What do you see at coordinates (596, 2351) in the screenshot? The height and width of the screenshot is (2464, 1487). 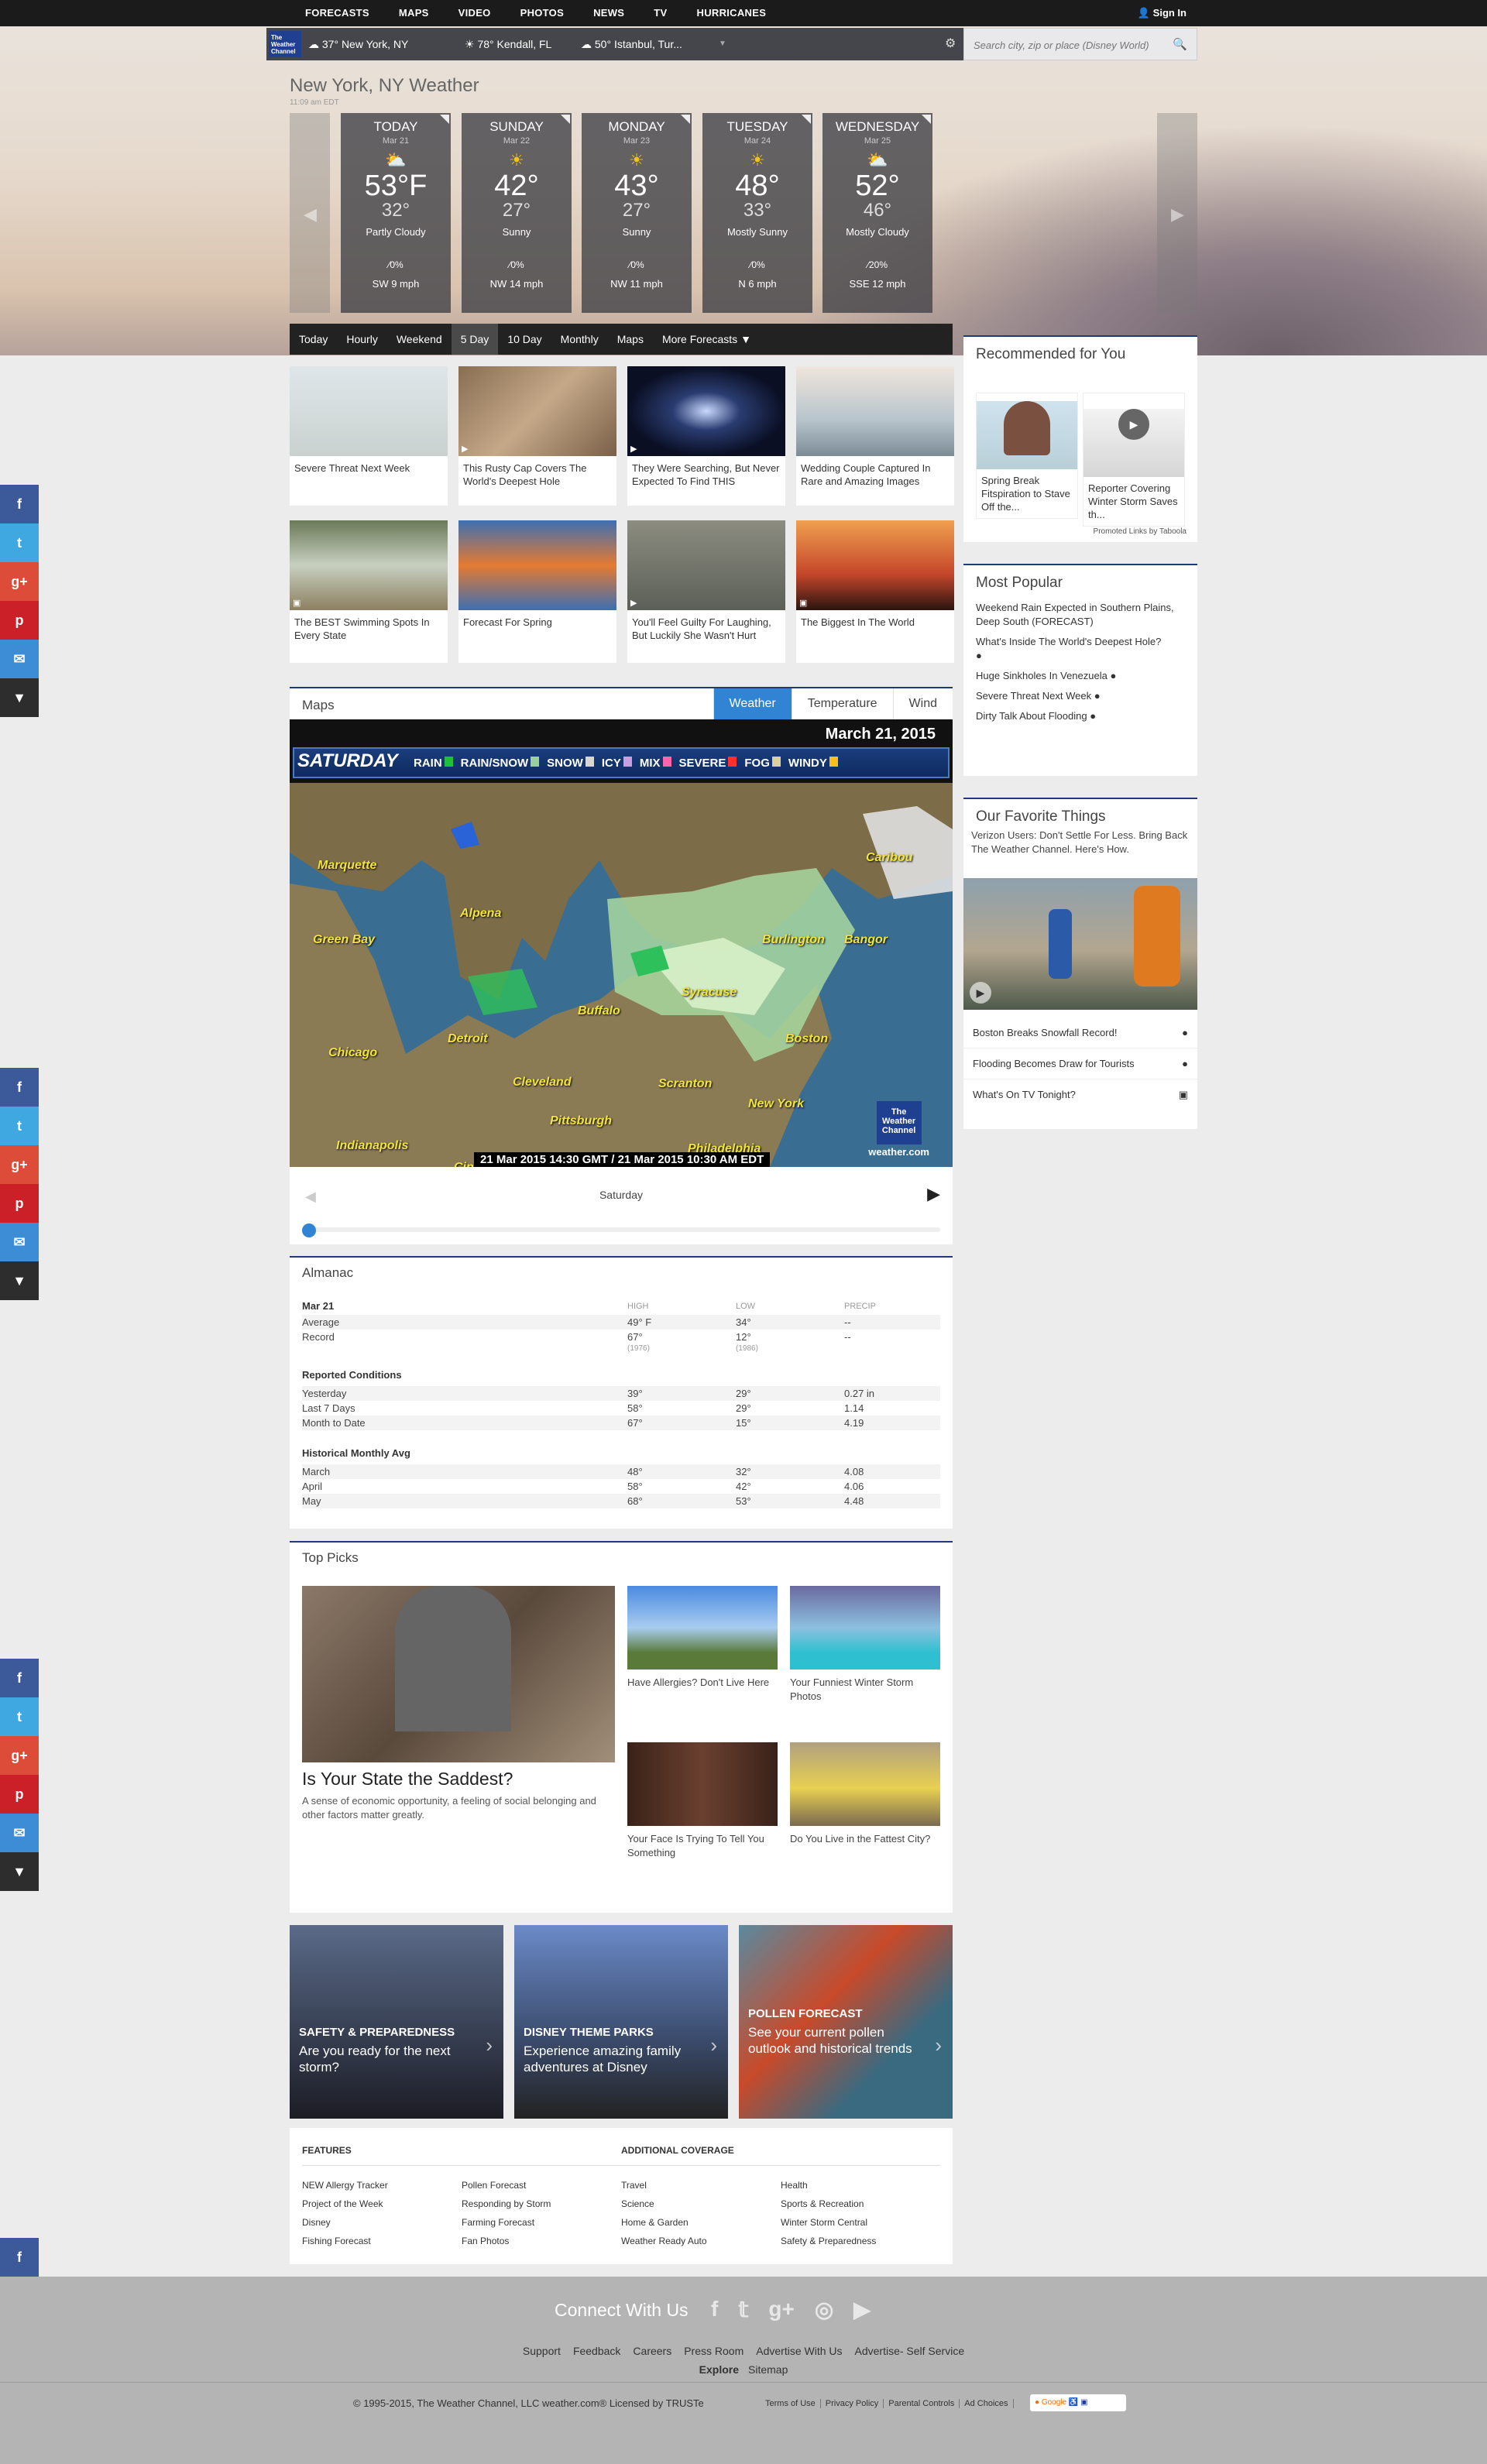 I see `footer-link: Feedback` at bounding box center [596, 2351].